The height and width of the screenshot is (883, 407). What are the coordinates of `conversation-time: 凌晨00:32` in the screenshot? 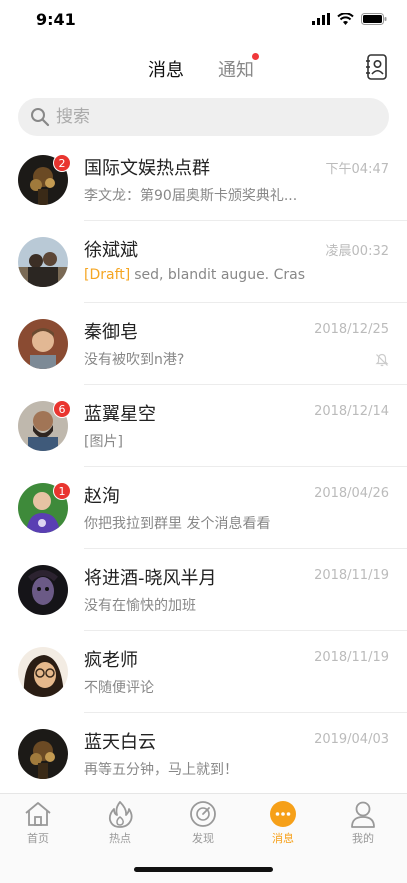 It's located at (357, 251).